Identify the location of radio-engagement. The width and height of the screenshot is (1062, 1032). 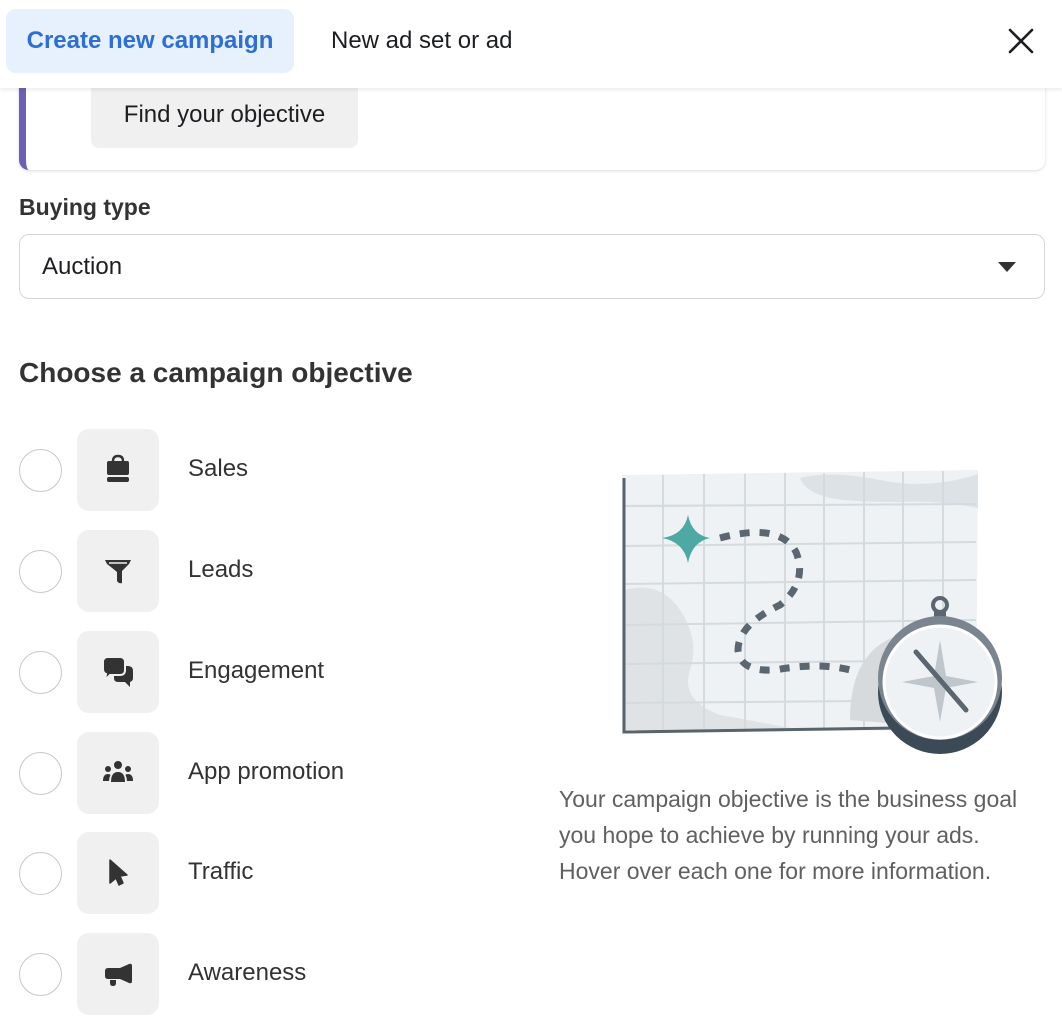
(40, 672).